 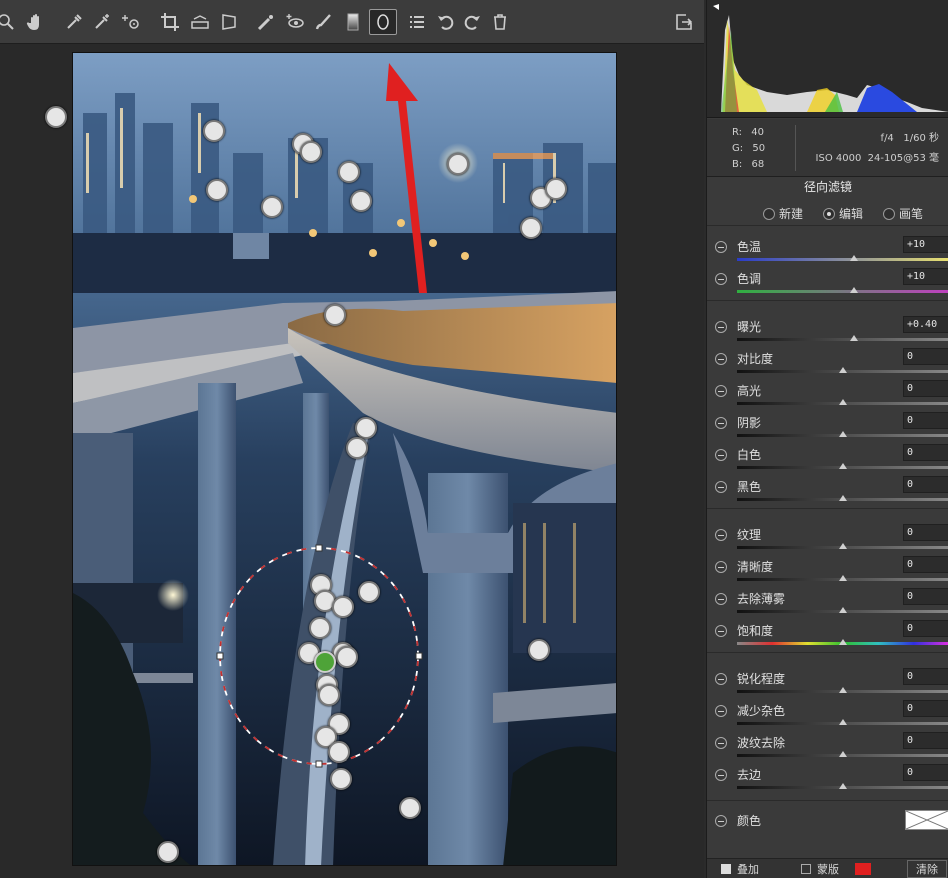 I want to click on rotate-right-icon, so click(x=472, y=22).